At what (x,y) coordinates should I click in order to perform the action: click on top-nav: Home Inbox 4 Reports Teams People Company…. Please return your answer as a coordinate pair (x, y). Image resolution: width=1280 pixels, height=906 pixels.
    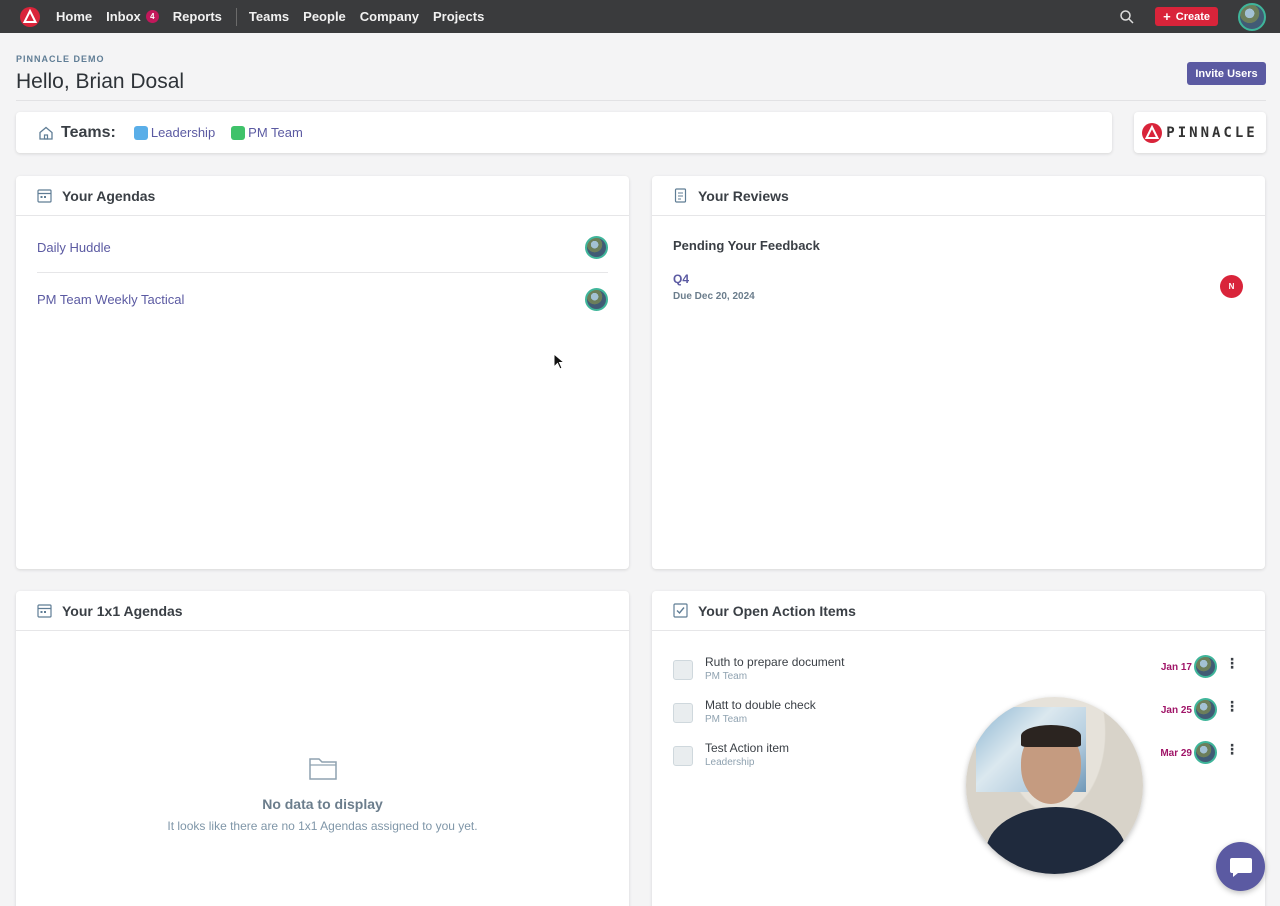
    Looking at the image, I should click on (640, 16).